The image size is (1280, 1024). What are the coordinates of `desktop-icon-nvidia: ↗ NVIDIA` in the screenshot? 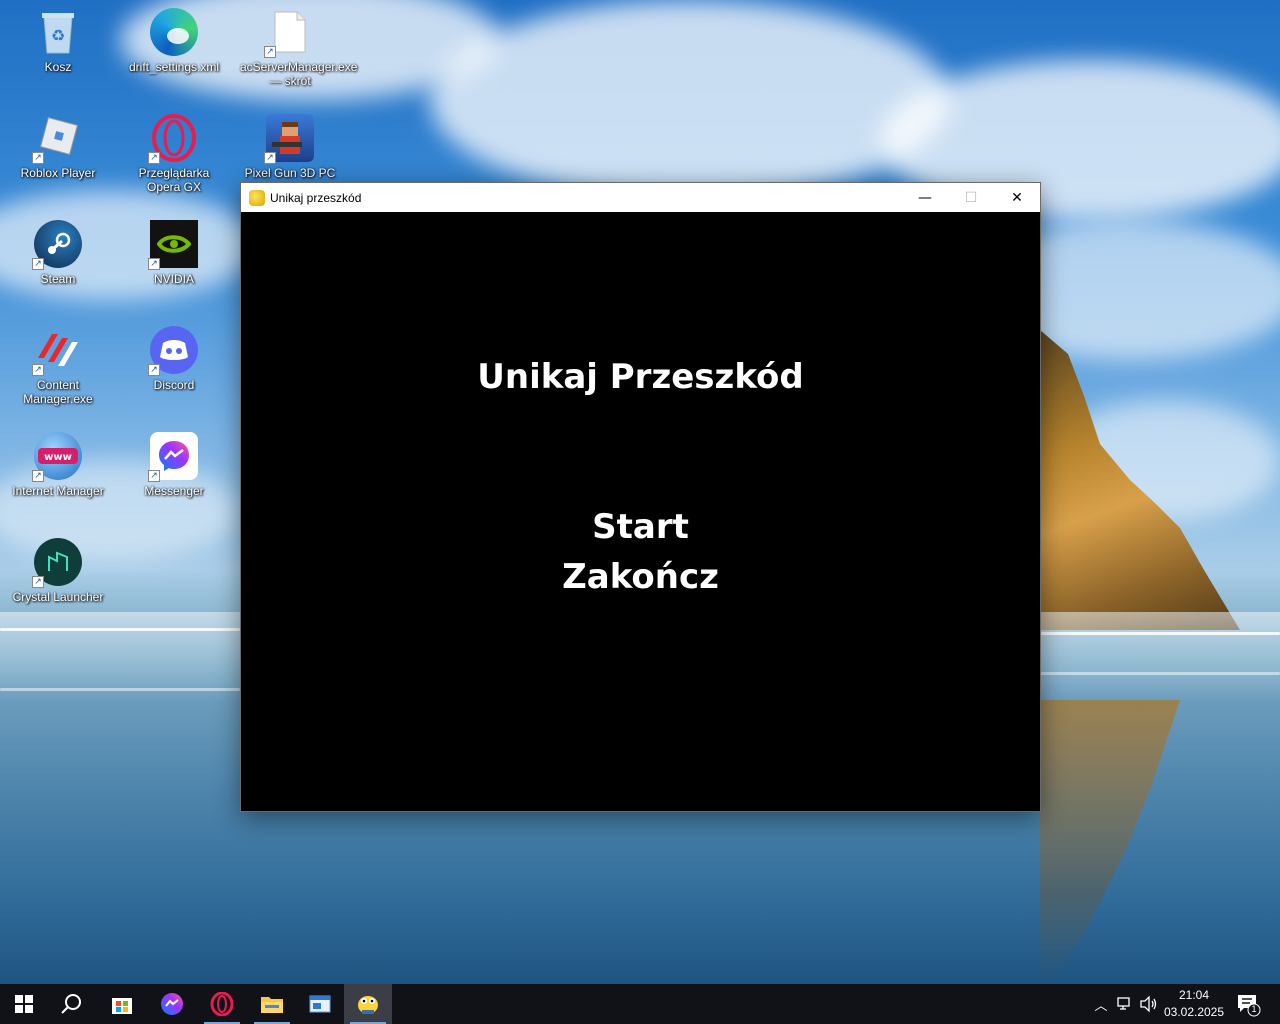 It's located at (174, 253).